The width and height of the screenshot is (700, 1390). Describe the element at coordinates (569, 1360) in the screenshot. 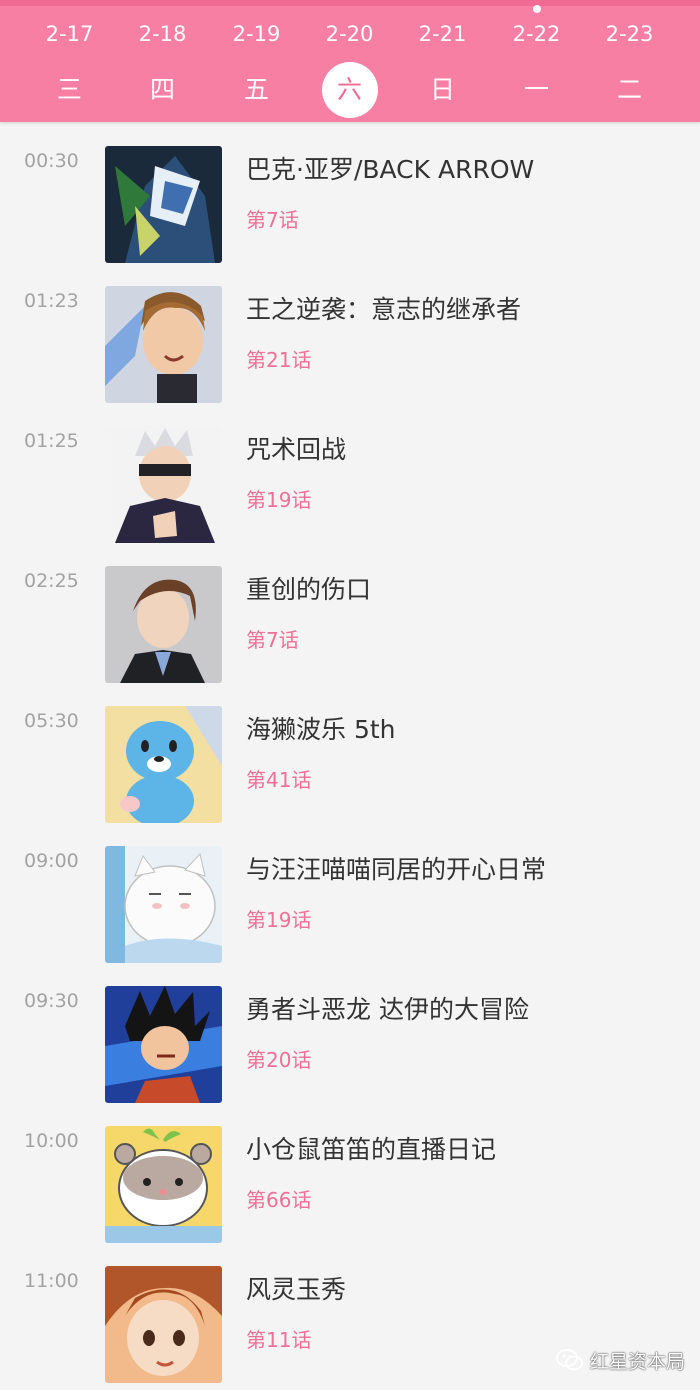

I see `wechat-icon` at that location.